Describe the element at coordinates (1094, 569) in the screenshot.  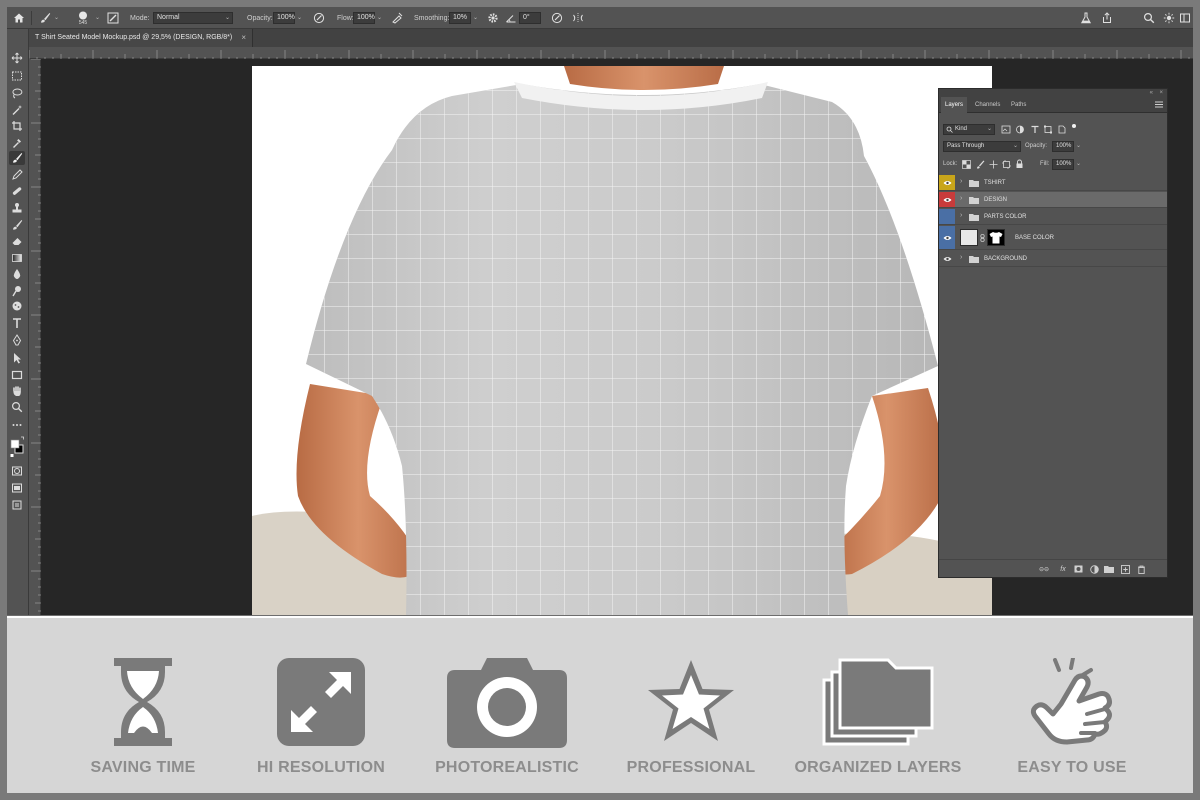
I see `adjustment-layer-icon` at that location.